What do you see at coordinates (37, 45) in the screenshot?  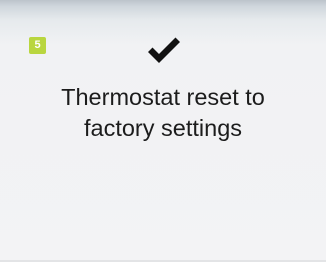 I see `step-number-badge: 5` at bounding box center [37, 45].